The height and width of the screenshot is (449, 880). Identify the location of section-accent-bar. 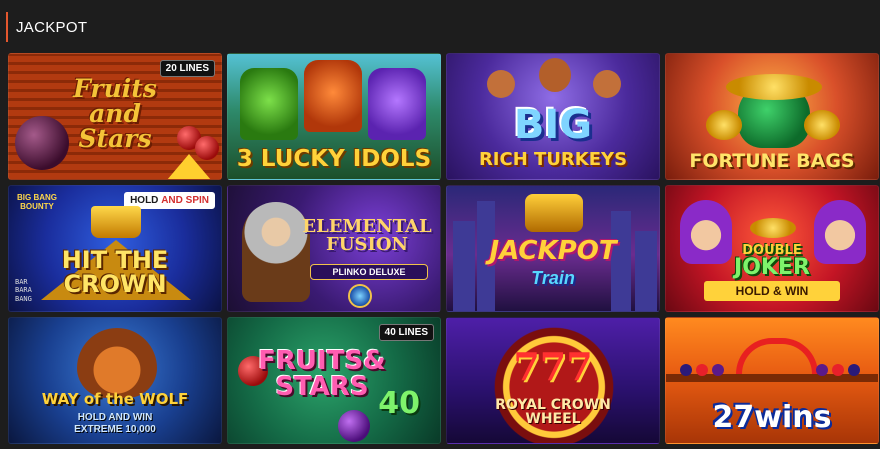
(7, 27).